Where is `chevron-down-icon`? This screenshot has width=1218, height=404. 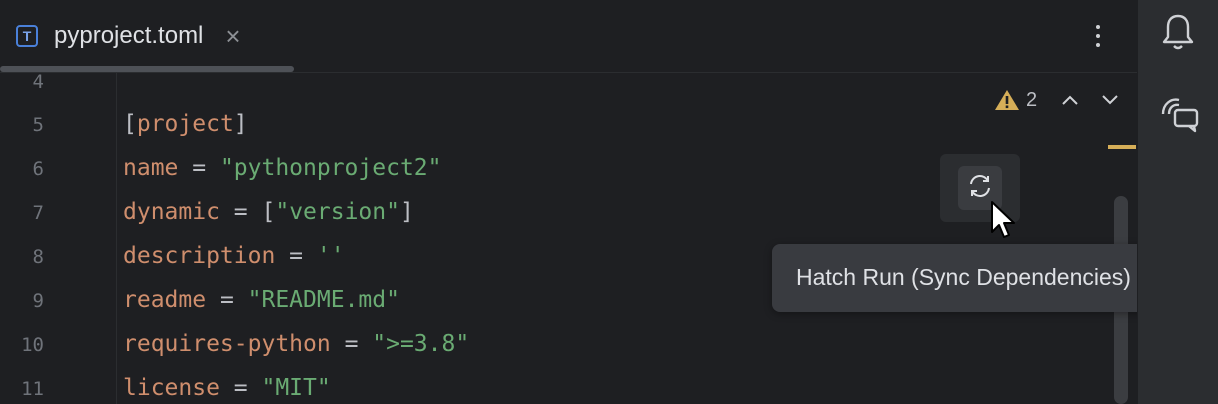 chevron-down-icon is located at coordinates (1110, 102).